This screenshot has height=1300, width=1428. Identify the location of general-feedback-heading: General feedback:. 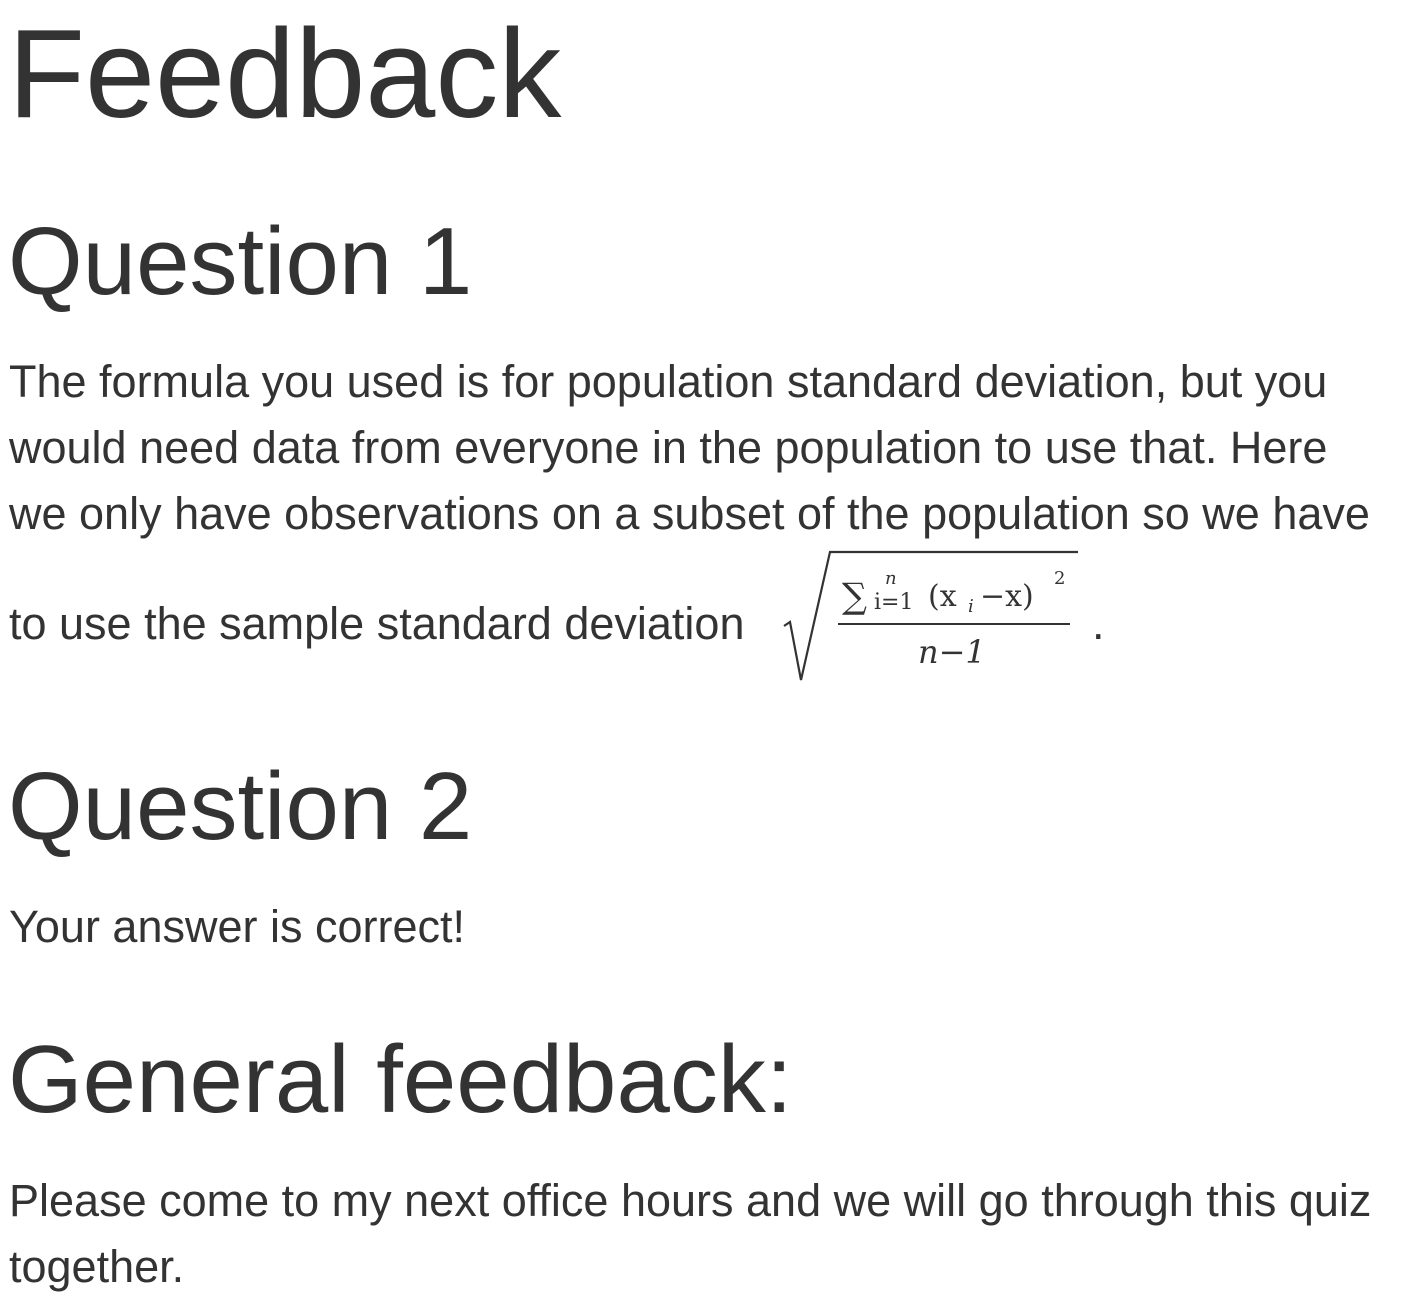
(400, 1079).